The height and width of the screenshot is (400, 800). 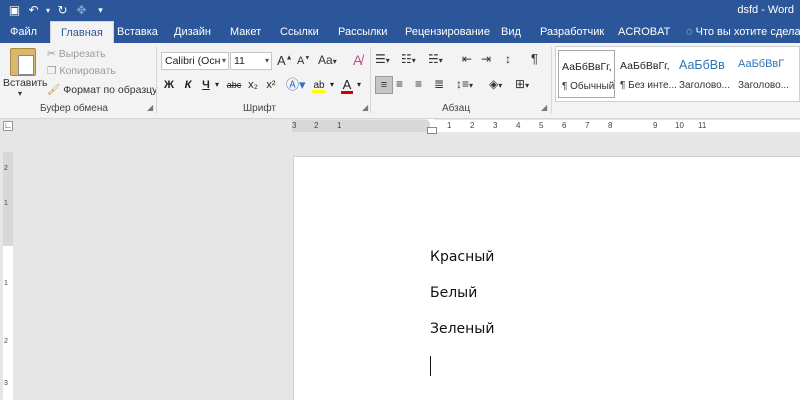 What do you see at coordinates (644, 32) in the screenshot?
I see `tab-acrobat: ACROBAT` at bounding box center [644, 32].